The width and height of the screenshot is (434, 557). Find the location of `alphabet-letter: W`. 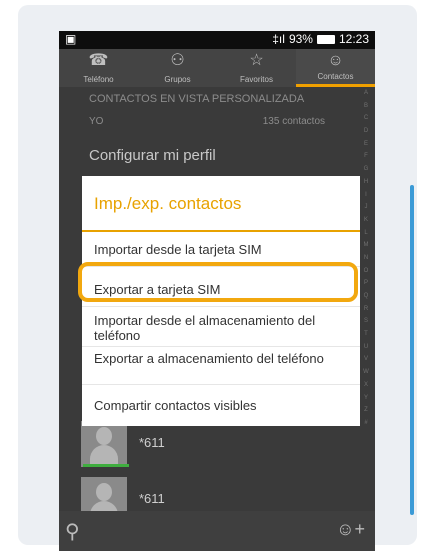

alphabet-letter: W is located at coordinates (366, 372).